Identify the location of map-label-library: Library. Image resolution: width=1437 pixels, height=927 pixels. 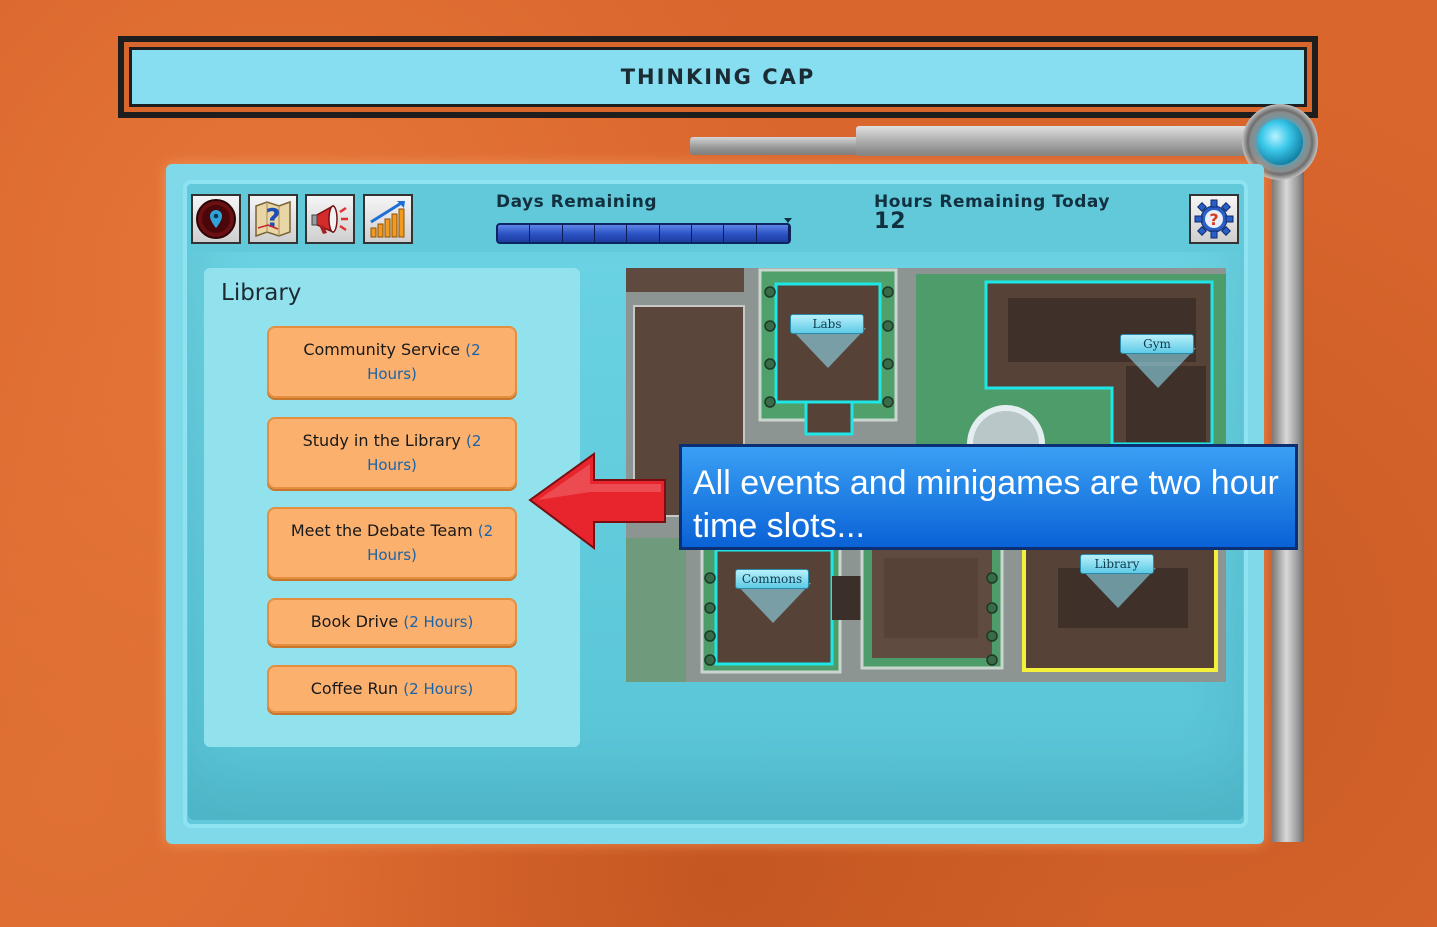
(1117, 564).